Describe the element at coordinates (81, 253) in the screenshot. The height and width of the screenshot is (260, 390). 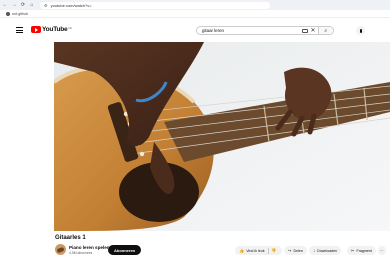
I see `subscriber-count: 4,5M abonnees` at that location.